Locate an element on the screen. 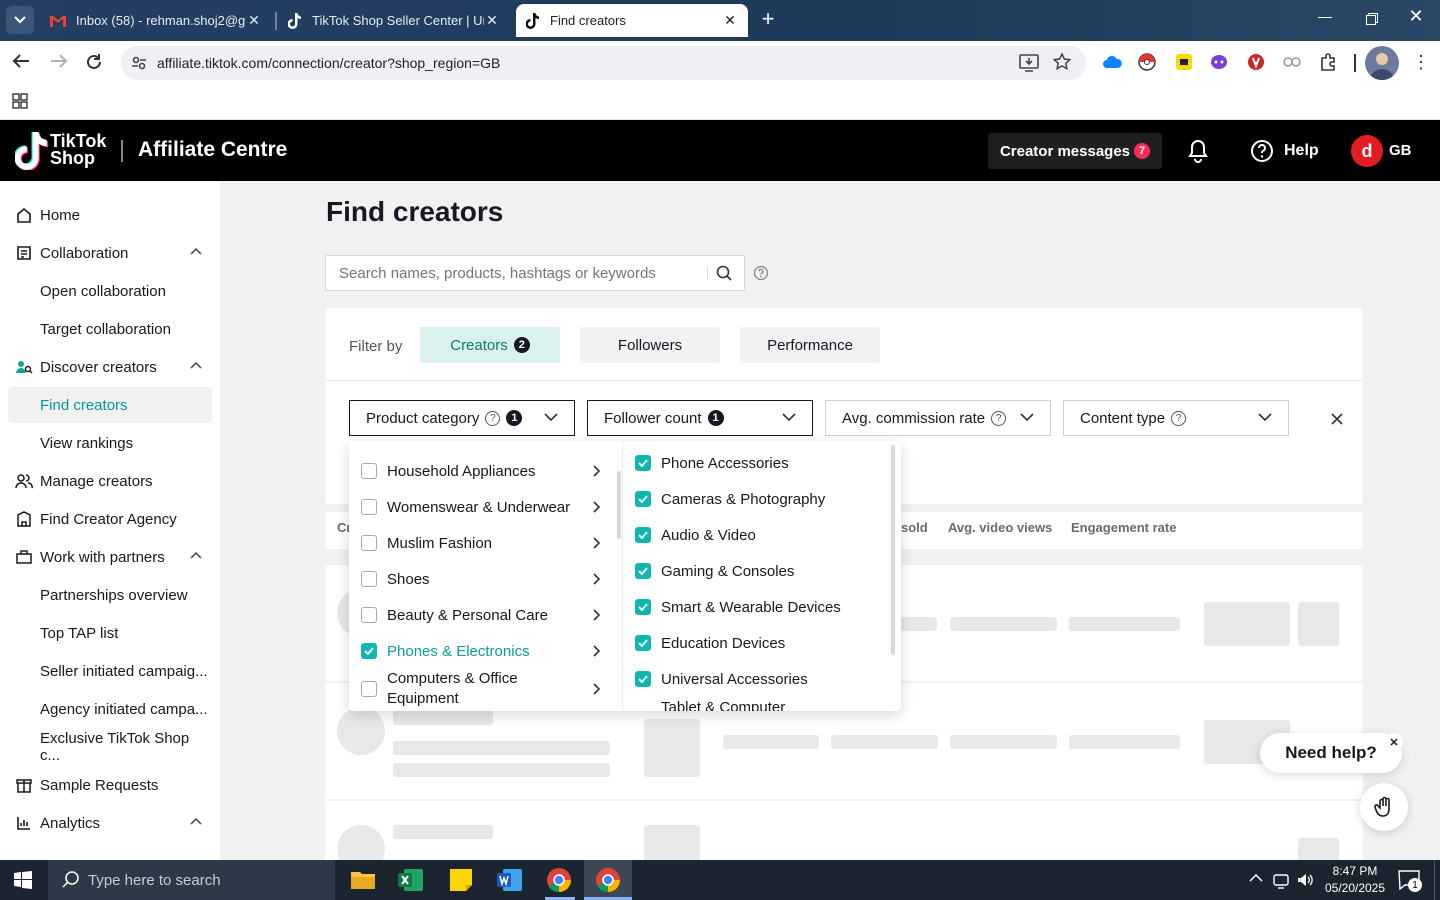 This screenshot has height=900, width=1440. tab-performance: Performance is located at coordinates (810, 345).